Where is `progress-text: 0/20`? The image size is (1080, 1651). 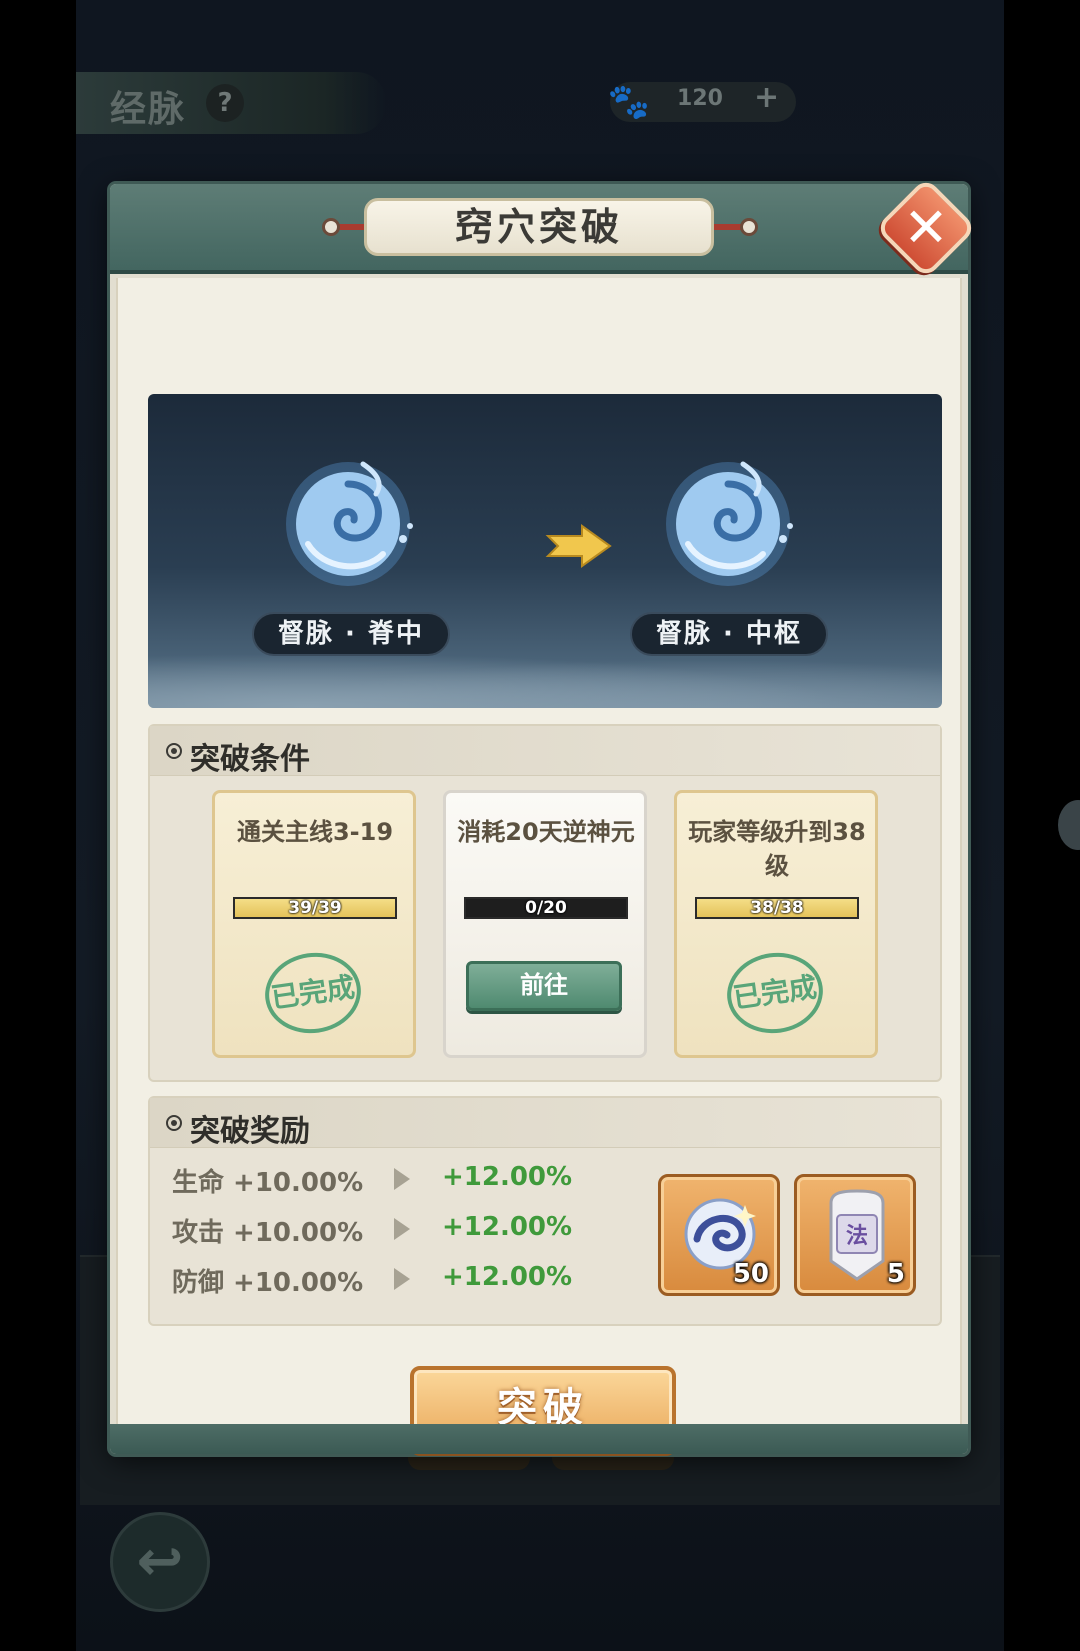
progress-text: 0/20 is located at coordinates (546, 908).